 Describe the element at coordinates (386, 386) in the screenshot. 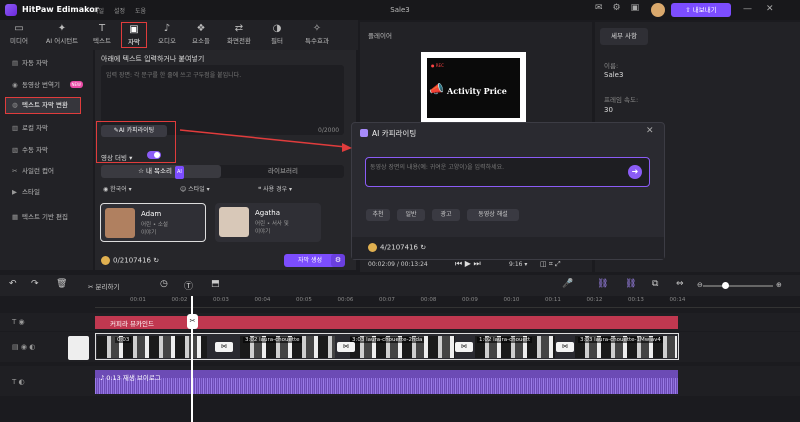

I see `audio-waveform` at that location.